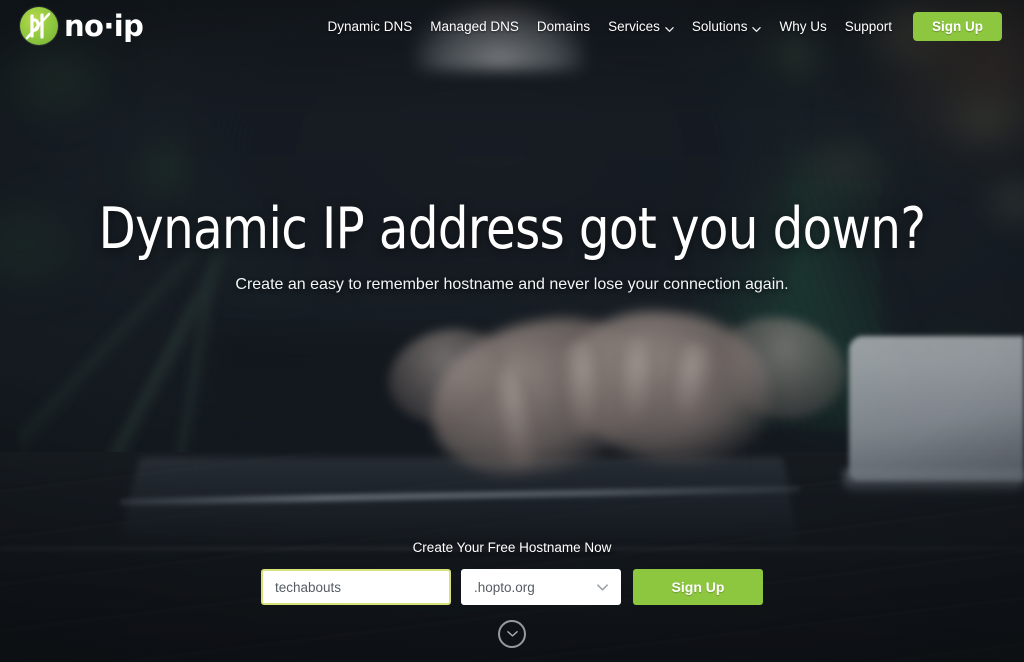  I want to click on nav-item-solutions: Solutions, so click(727, 26).